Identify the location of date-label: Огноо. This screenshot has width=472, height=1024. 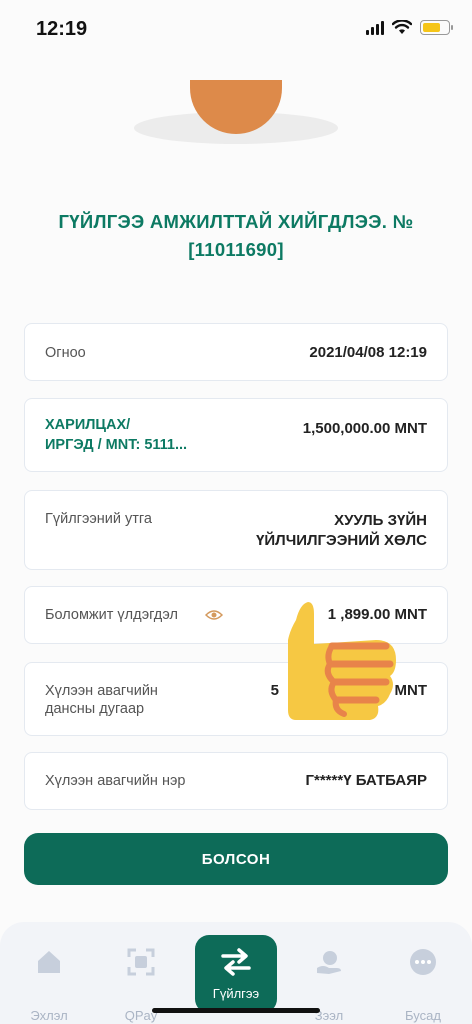
(65, 353).